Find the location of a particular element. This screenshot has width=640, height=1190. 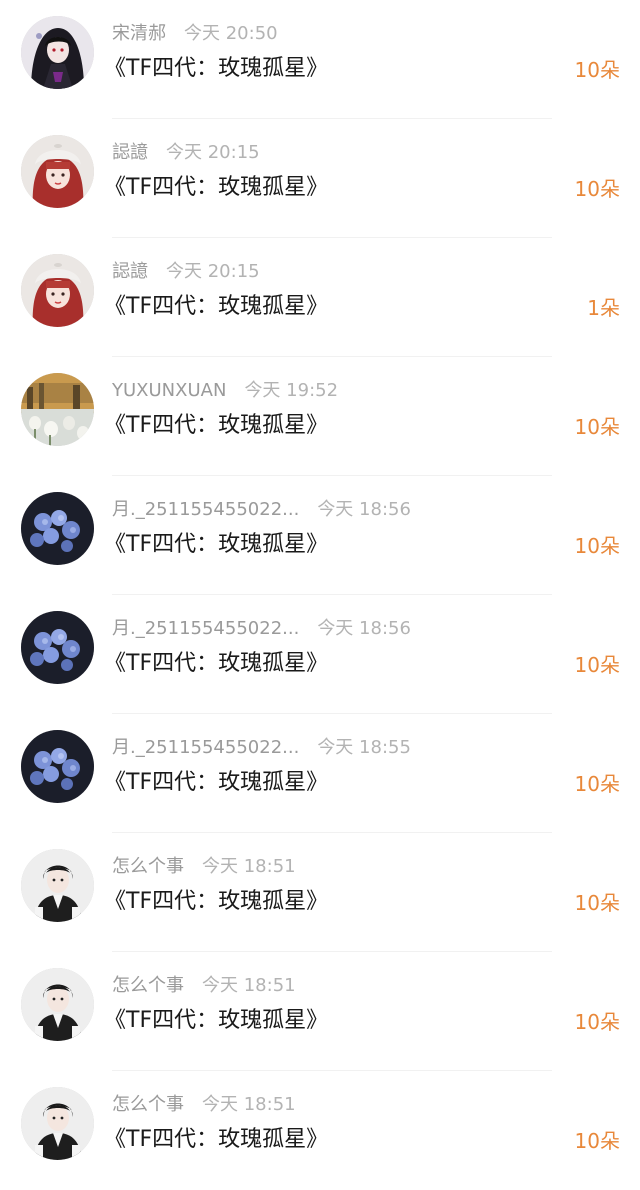

record-time: 今天 19:52 is located at coordinates (291, 390).